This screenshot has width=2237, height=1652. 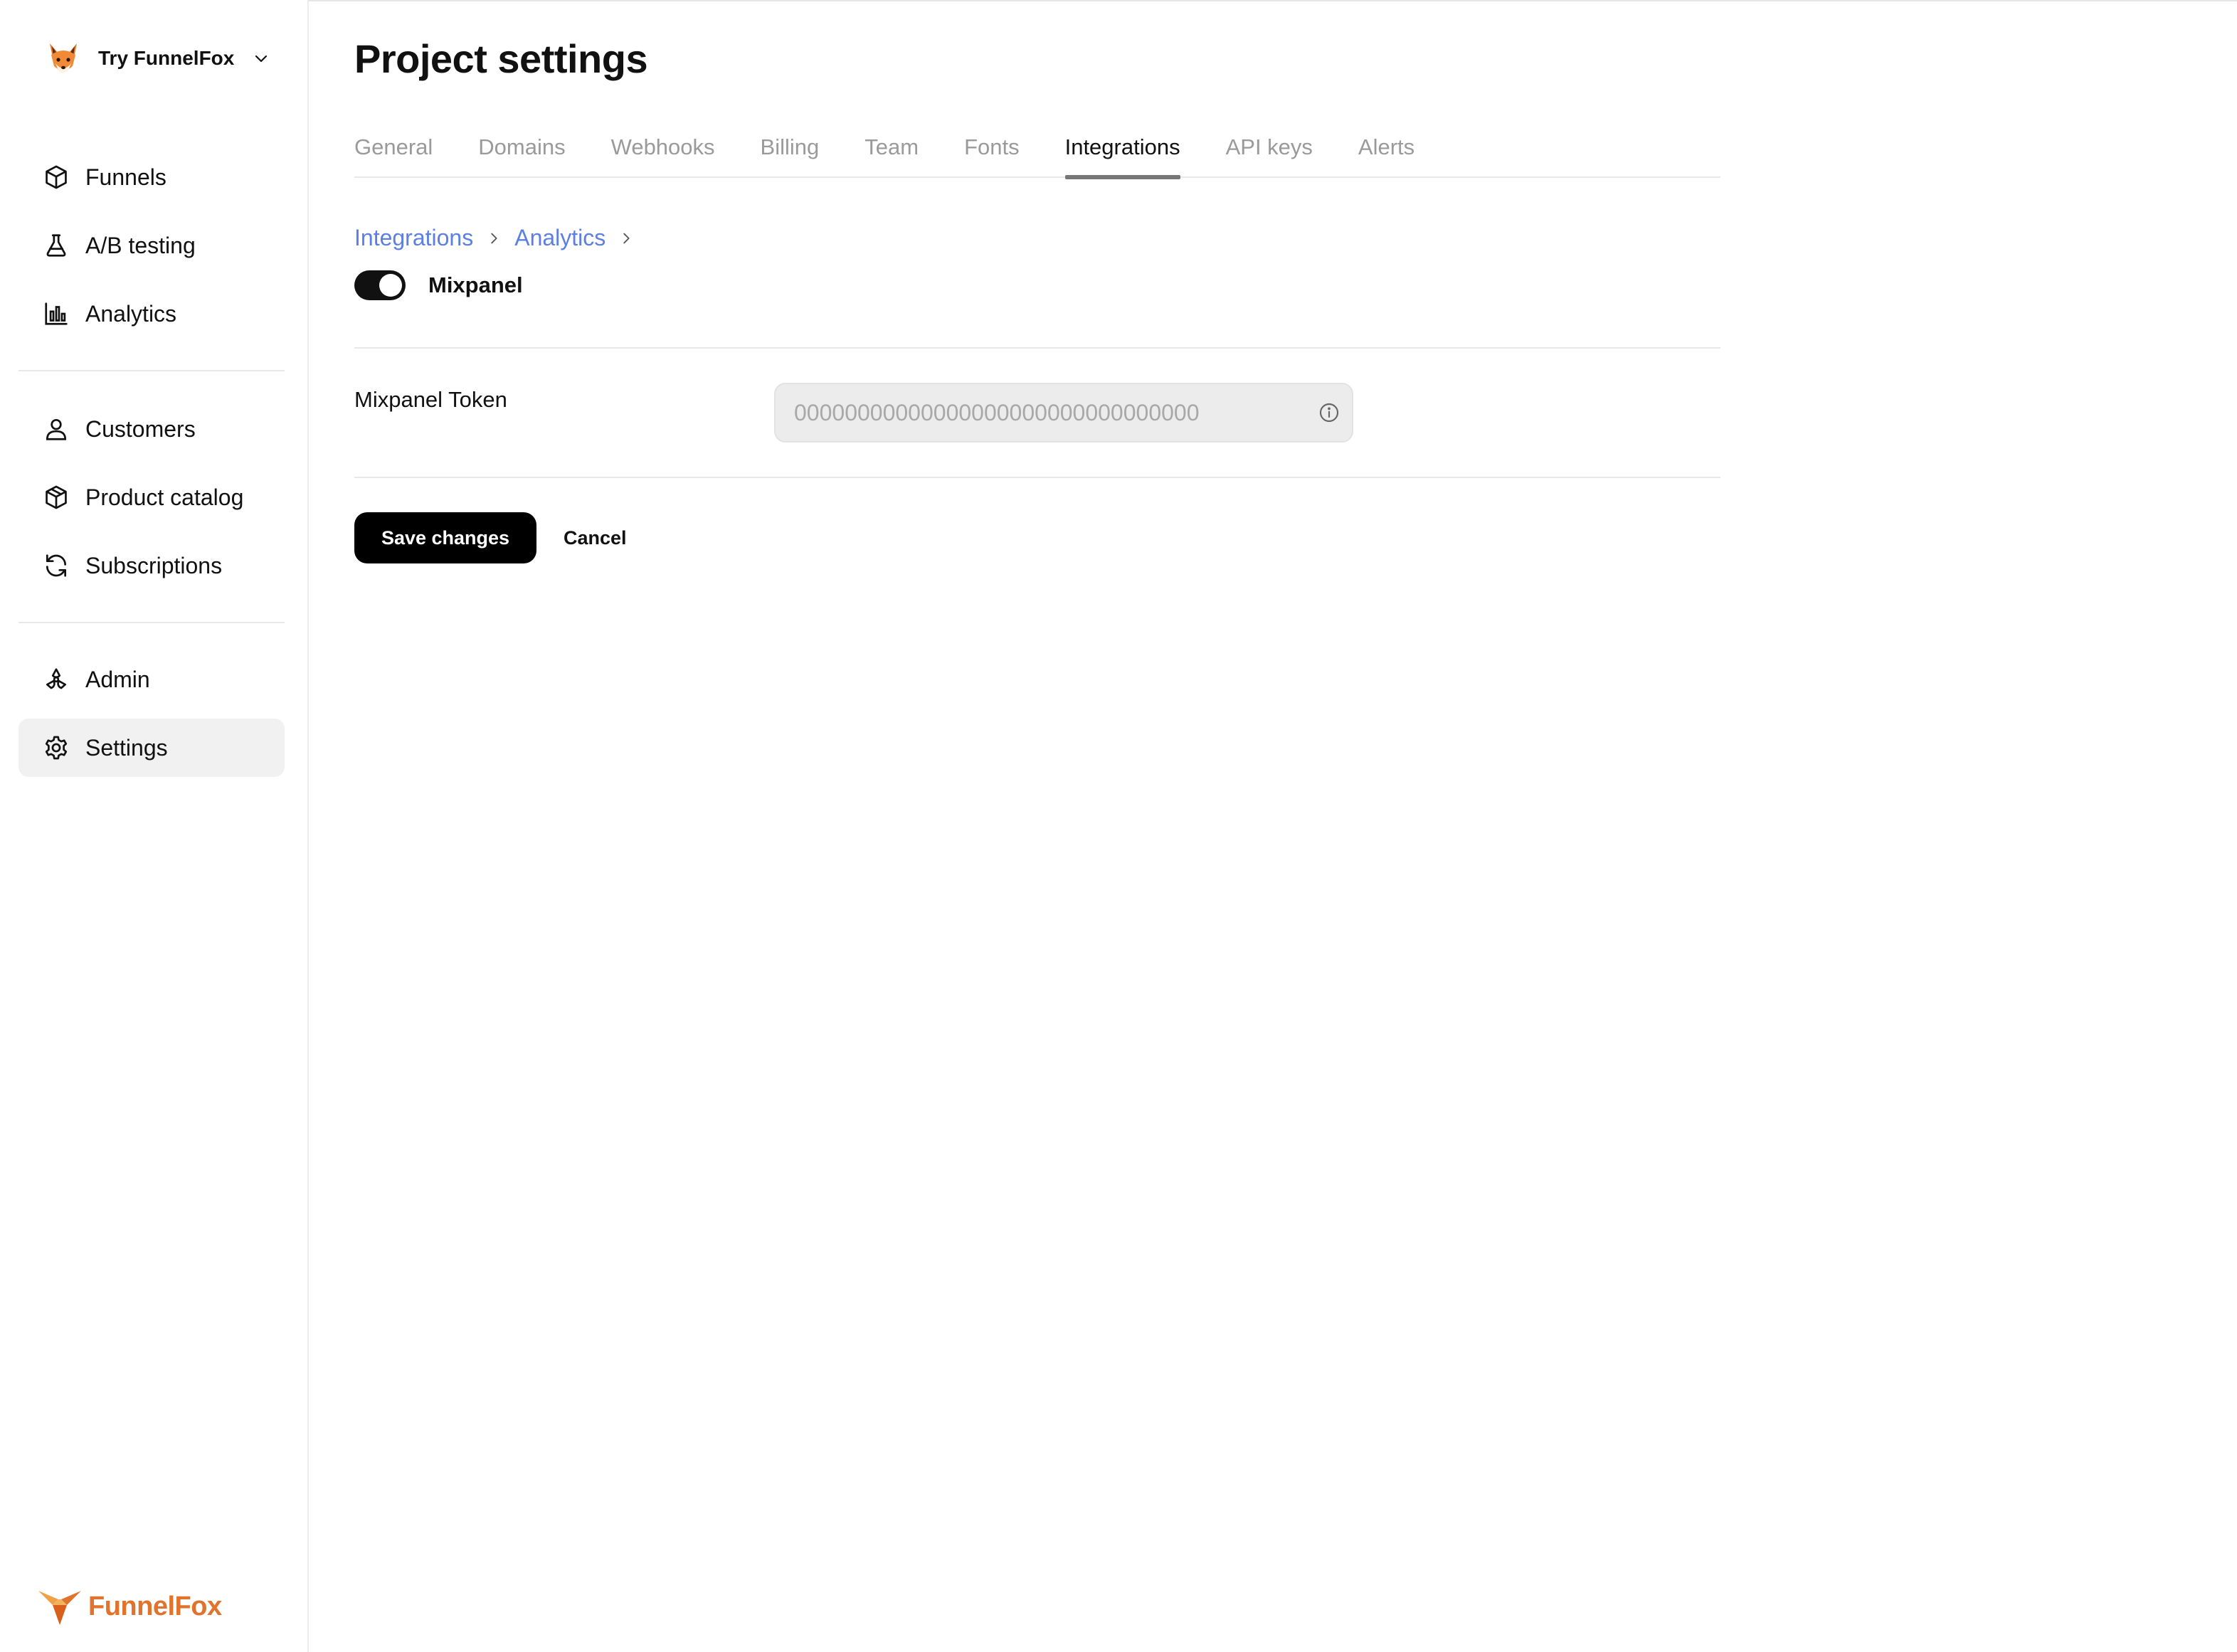 I want to click on sidebar-item-product-catalog: Product catalog, so click(x=151, y=497).